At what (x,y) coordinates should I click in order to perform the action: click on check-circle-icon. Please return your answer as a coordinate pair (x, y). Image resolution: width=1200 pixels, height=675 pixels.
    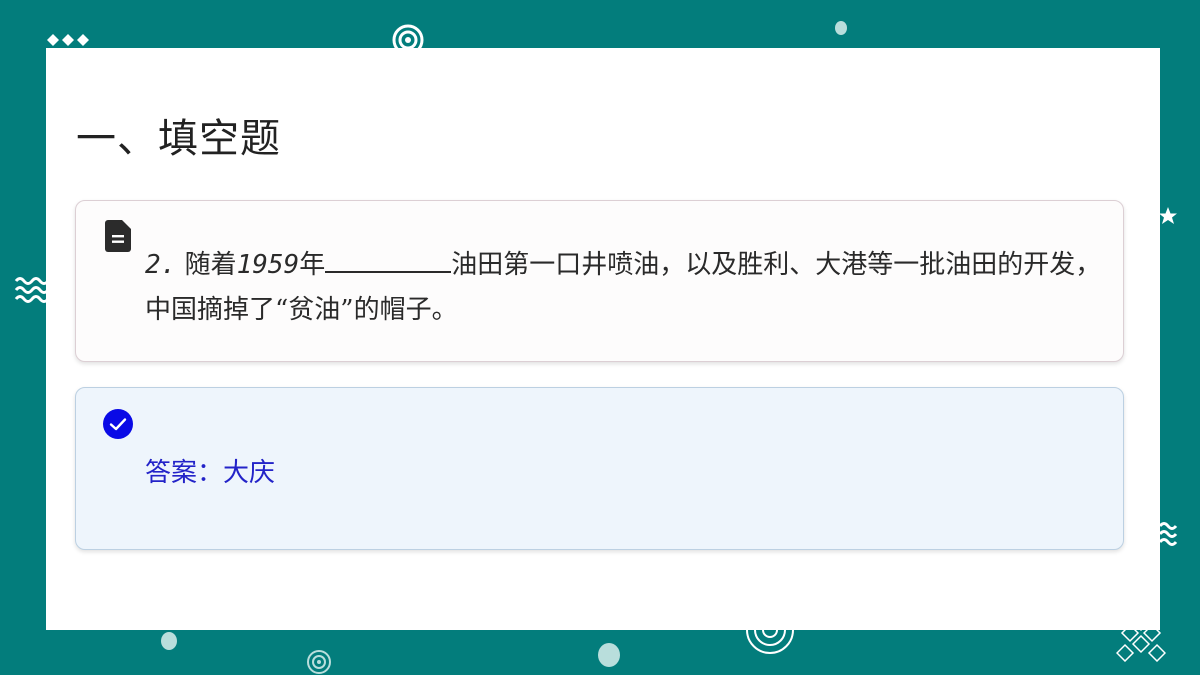
    Looking at the image, I should click on (118, 424).